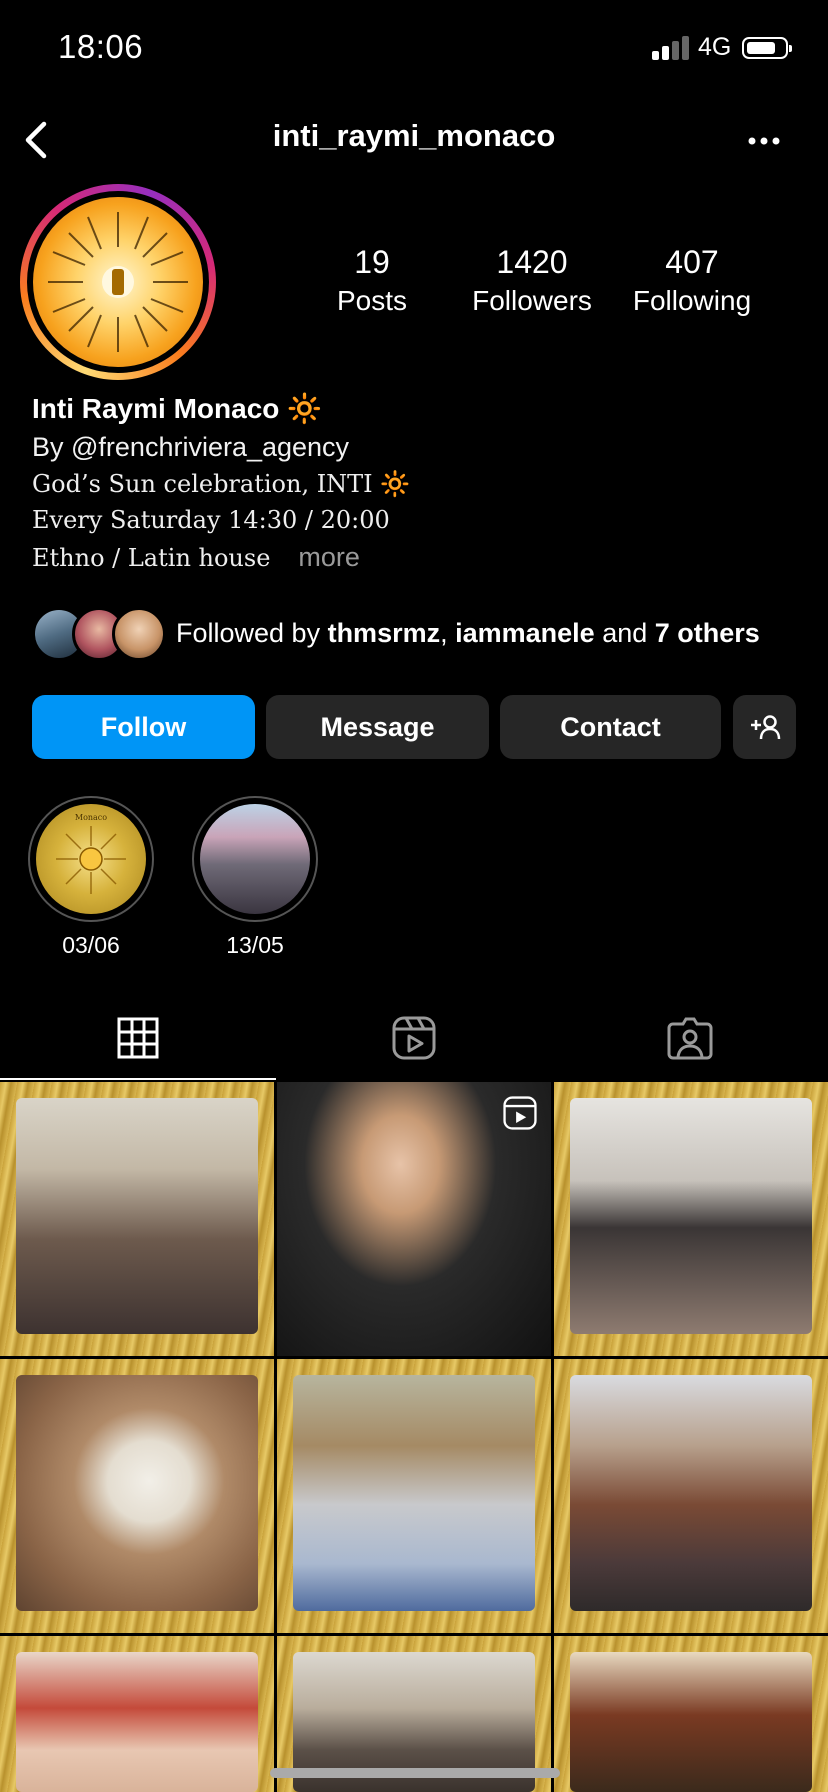 This screenshot has height=1792, width=828. Describe the element at coordinates (715, 47) in the screenshot. I see `network-type: 4G` at that location.